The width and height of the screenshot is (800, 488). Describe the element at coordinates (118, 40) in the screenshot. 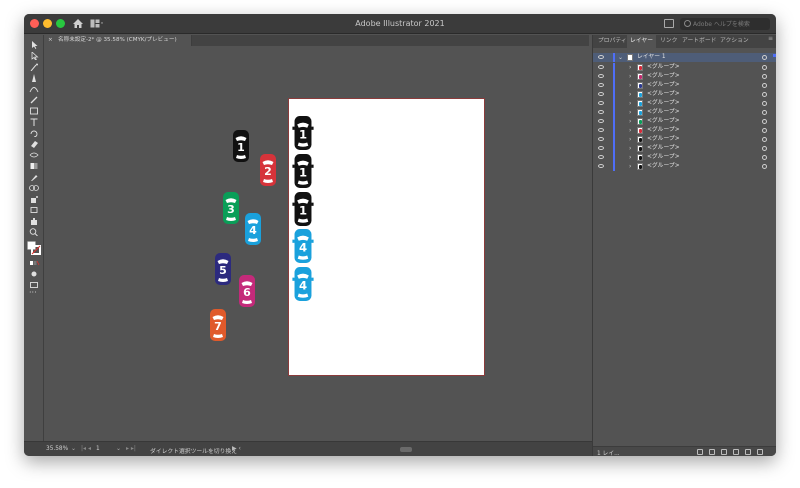

I see `document-tab: × 名称未設定-2* @ 35.58% (CMYK/プレビュー)` at that location.